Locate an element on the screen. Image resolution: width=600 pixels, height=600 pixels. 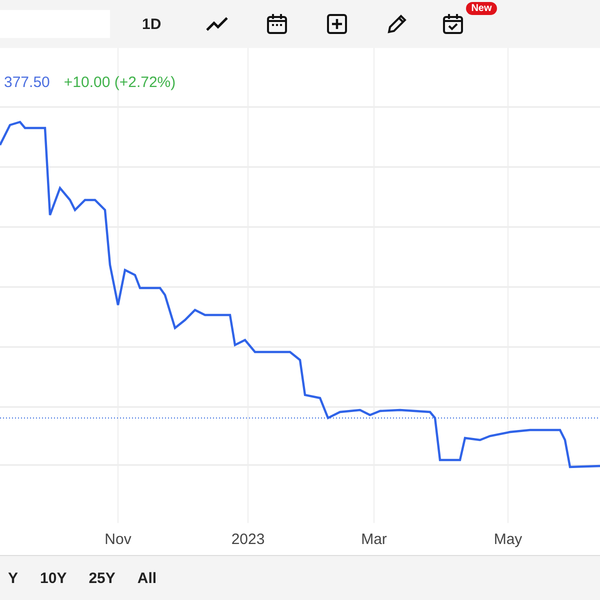
axis-label: Mar is located at coordinates (374, 539).